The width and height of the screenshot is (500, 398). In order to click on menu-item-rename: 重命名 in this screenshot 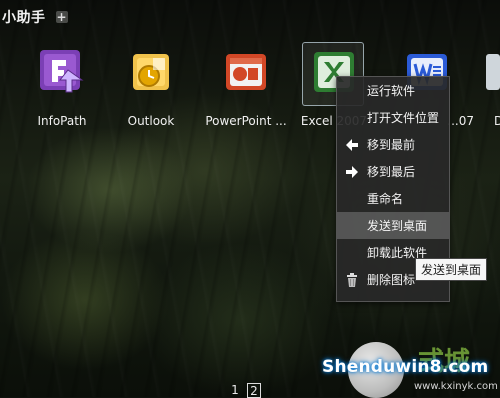, I will do `click(393, 198)`.